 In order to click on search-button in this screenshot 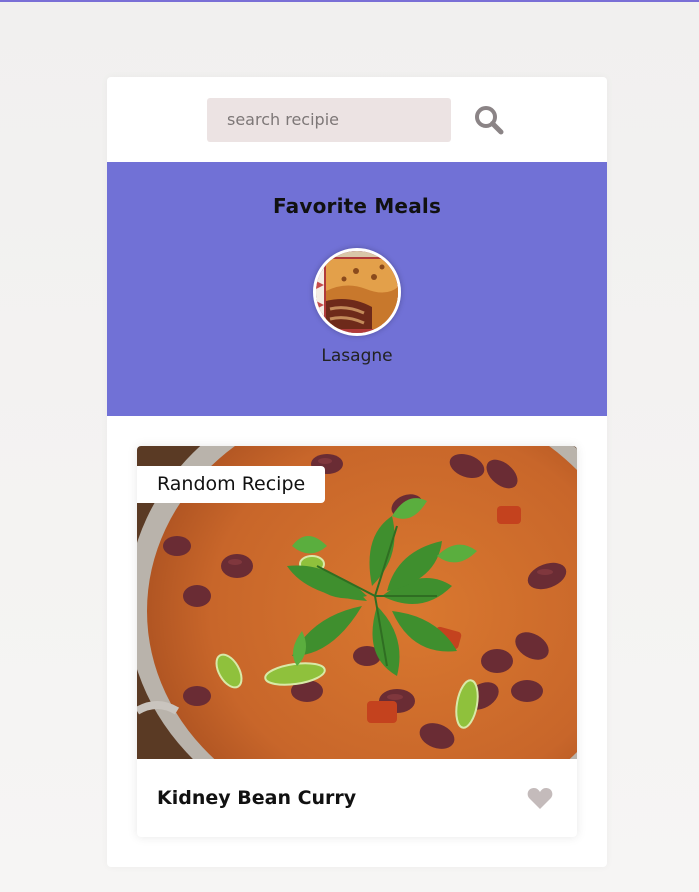, I will do `click(489, 120)`.